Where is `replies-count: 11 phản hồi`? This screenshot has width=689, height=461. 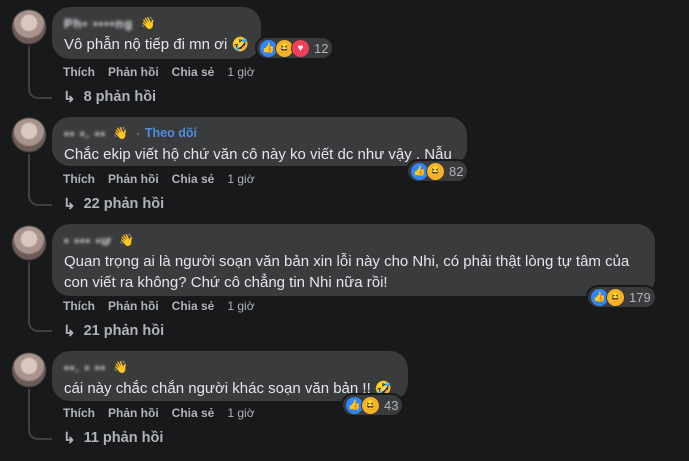 replies-count: 11 phản hồi is located at coordinates (123, 438).